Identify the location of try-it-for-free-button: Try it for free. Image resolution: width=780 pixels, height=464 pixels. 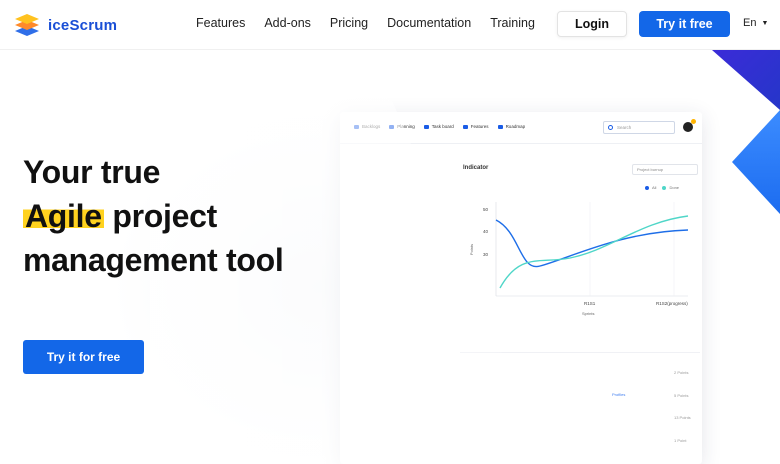
(83, 357).